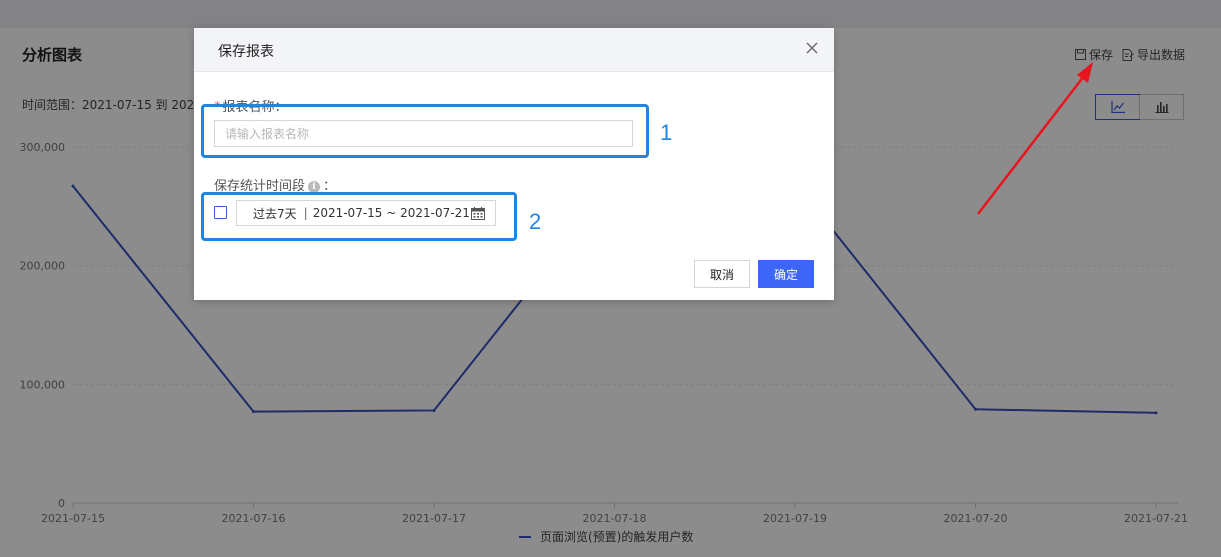 The width and height of the screenshot is (1221, 557). What do you see at coordinates (314, 186) in the screenshot?
I see `info-icon: i` at bounding box center [314, 186].